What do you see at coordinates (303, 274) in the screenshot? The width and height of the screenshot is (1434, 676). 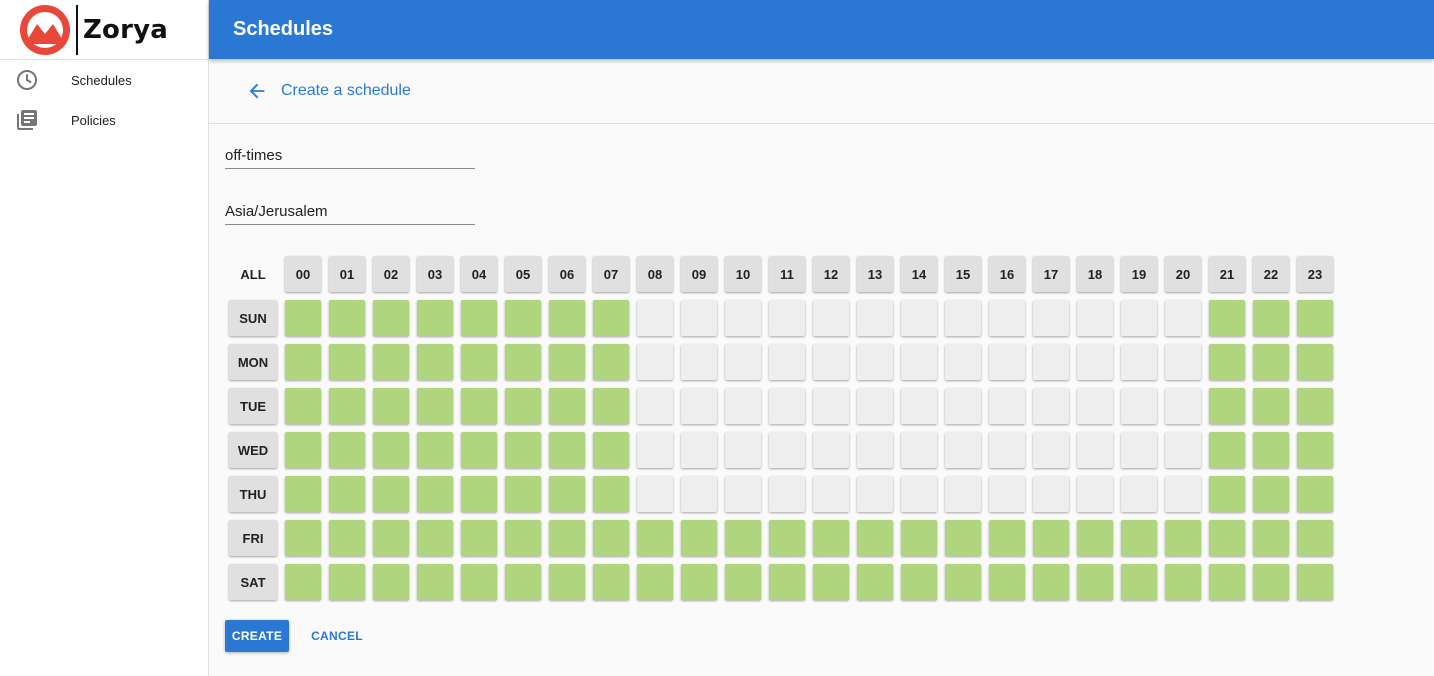 I see `hour-toggle-00: 00` at bounding box center [303, 274].